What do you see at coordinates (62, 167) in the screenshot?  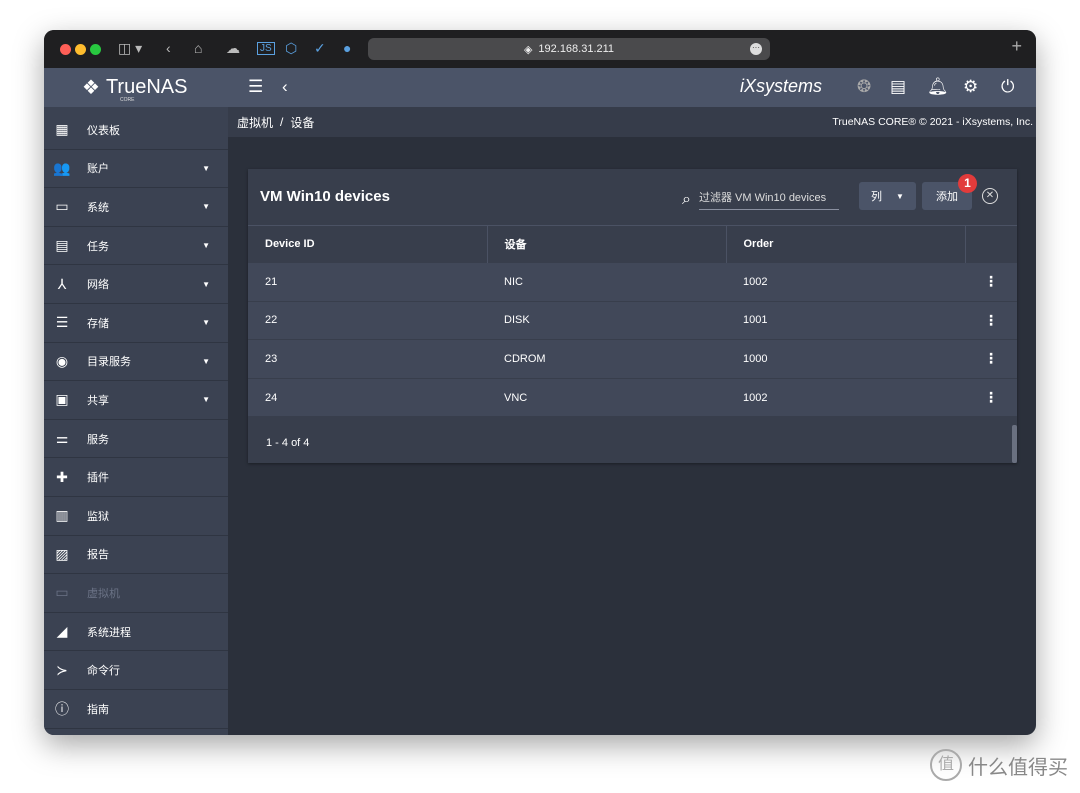 I see `sidebar-icon: 👥` at bounding box center [62, 167].